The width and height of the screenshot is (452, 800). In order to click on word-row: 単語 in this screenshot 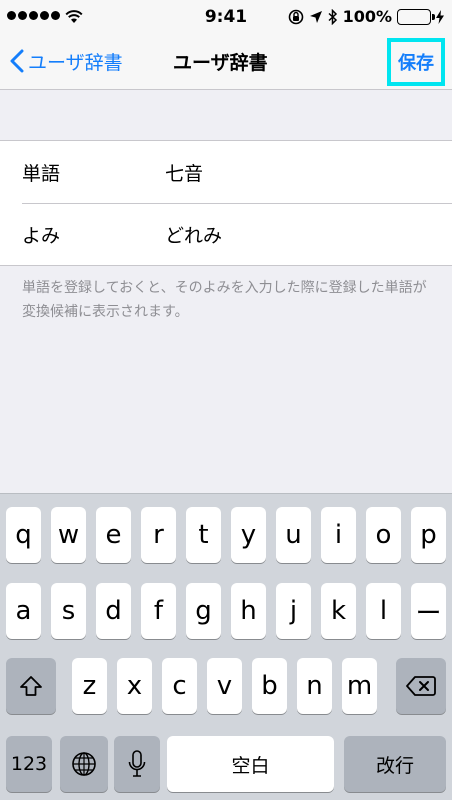, I will do `click(226, 172)`.